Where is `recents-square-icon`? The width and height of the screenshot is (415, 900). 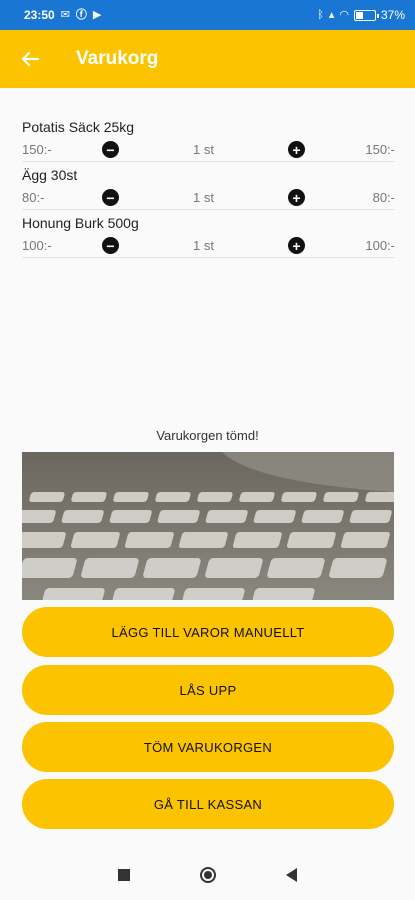 recents-square-icon is located at coordinates (124, 875).